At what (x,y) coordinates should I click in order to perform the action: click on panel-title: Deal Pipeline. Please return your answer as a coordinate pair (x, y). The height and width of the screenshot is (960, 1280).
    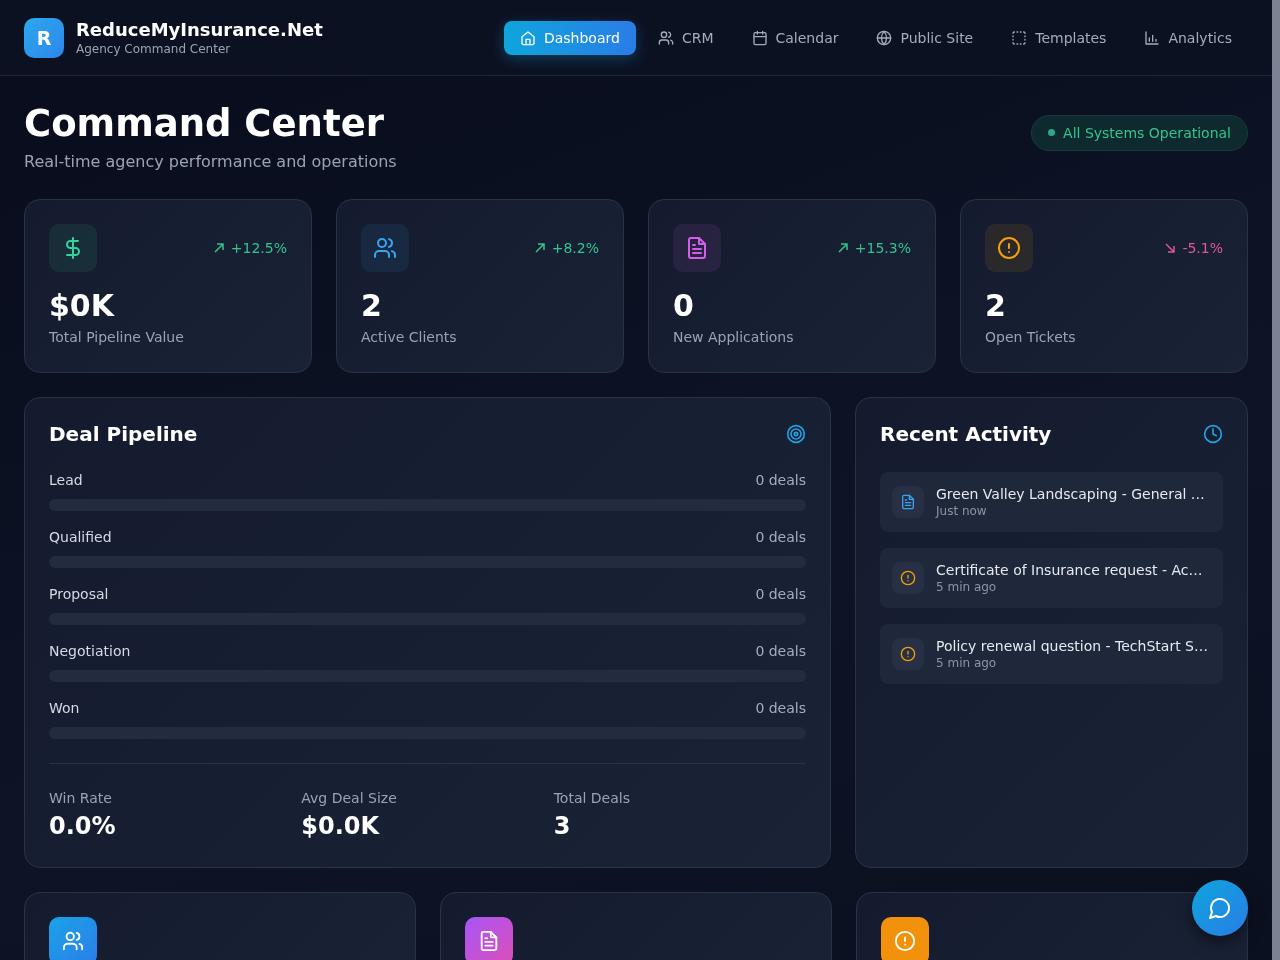
    Looking at the image, I should click on (123, 434).